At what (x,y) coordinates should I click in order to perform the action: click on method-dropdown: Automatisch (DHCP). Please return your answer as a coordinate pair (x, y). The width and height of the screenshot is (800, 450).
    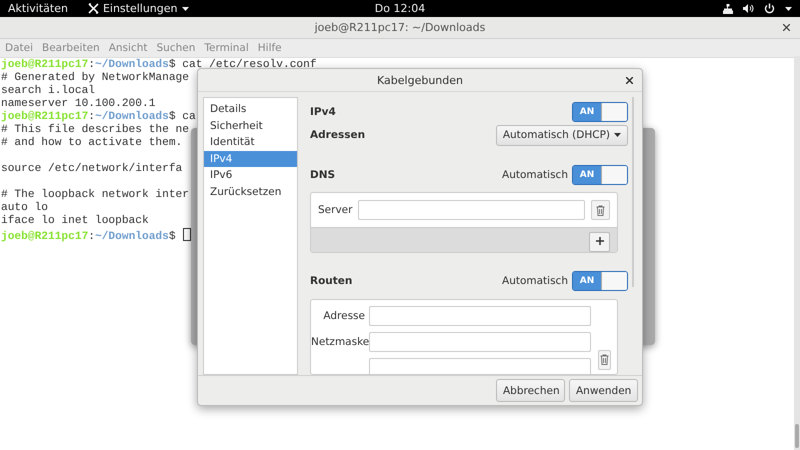
    Looking at the image, I should click on (562, 135).